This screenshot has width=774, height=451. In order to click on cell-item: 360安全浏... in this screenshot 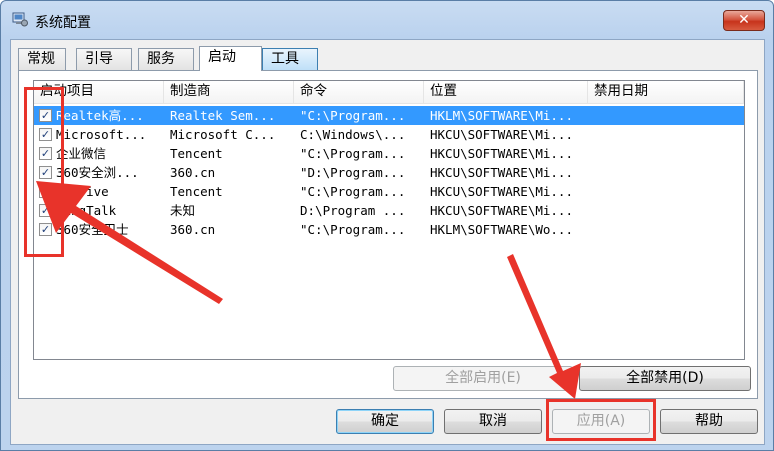, I will do `click(97, 172)`.